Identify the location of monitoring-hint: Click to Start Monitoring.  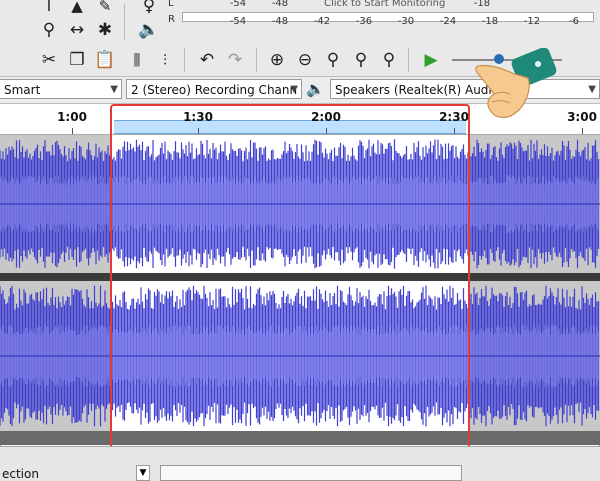
(384, 4).